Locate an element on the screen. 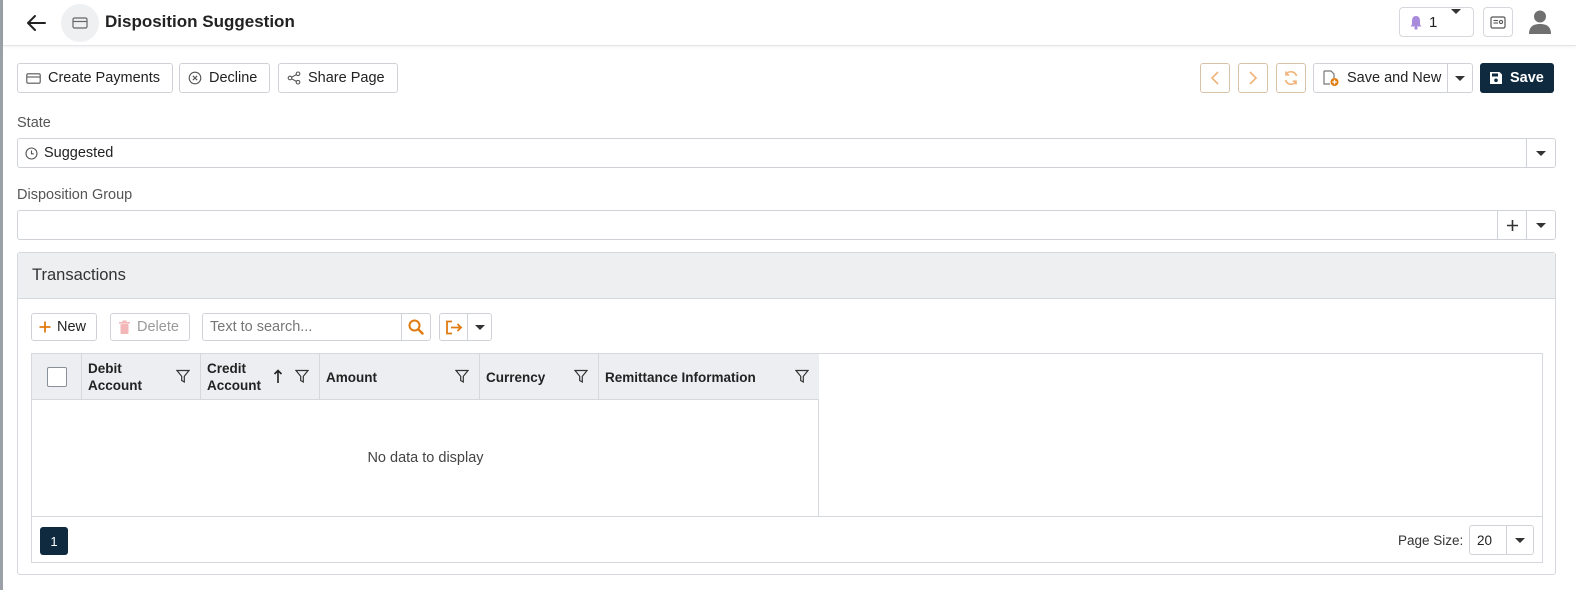 This screenshot has width=1576, height=590. search-button is located at coordinates (415, 327).